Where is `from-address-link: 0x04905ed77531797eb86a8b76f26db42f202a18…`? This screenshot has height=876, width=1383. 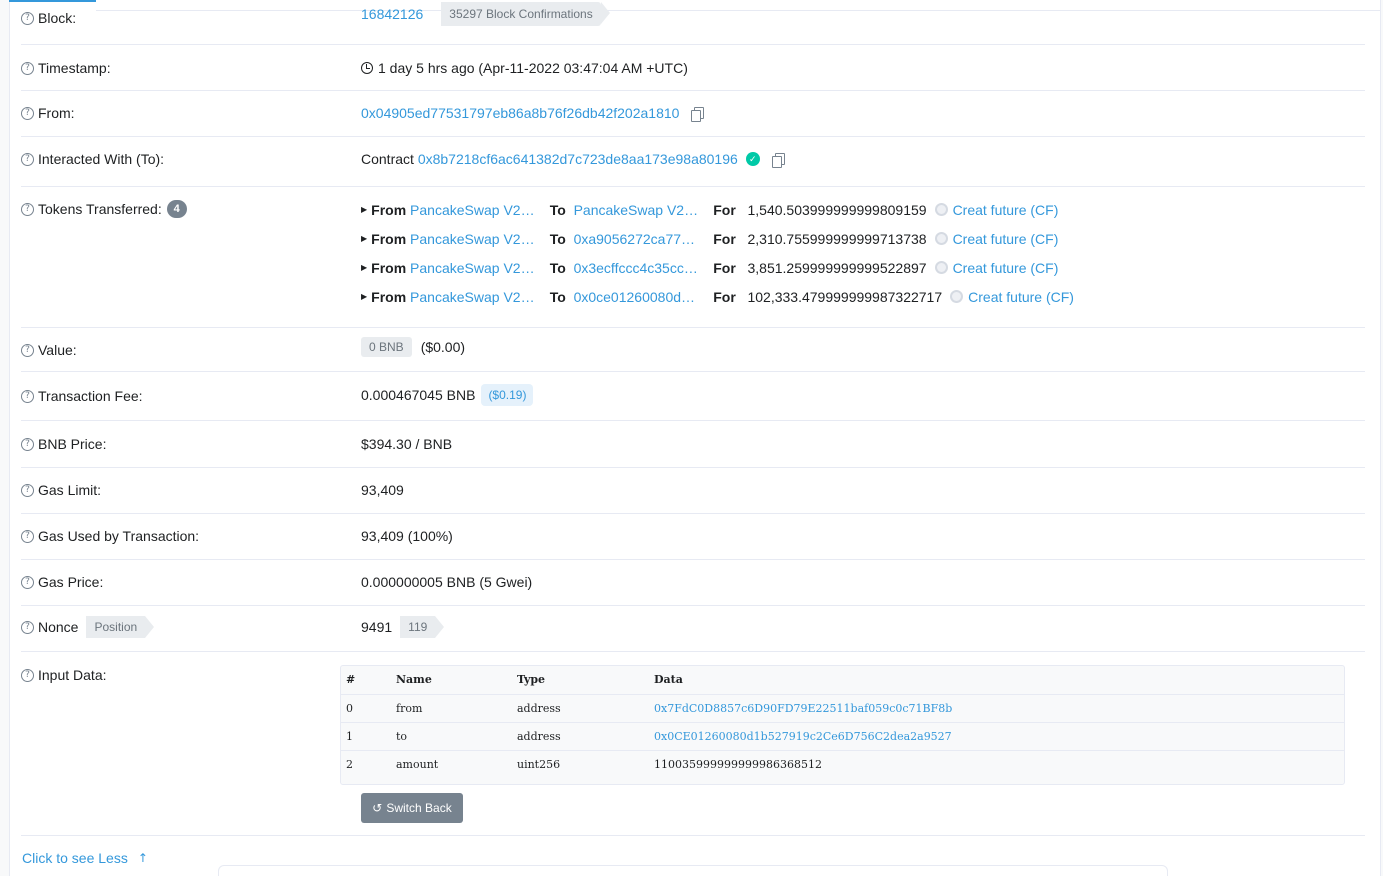
from-address-link: 0x04905ed77531797eb86a8b76f26db42f202a18… is located at coordinates (520, 113).